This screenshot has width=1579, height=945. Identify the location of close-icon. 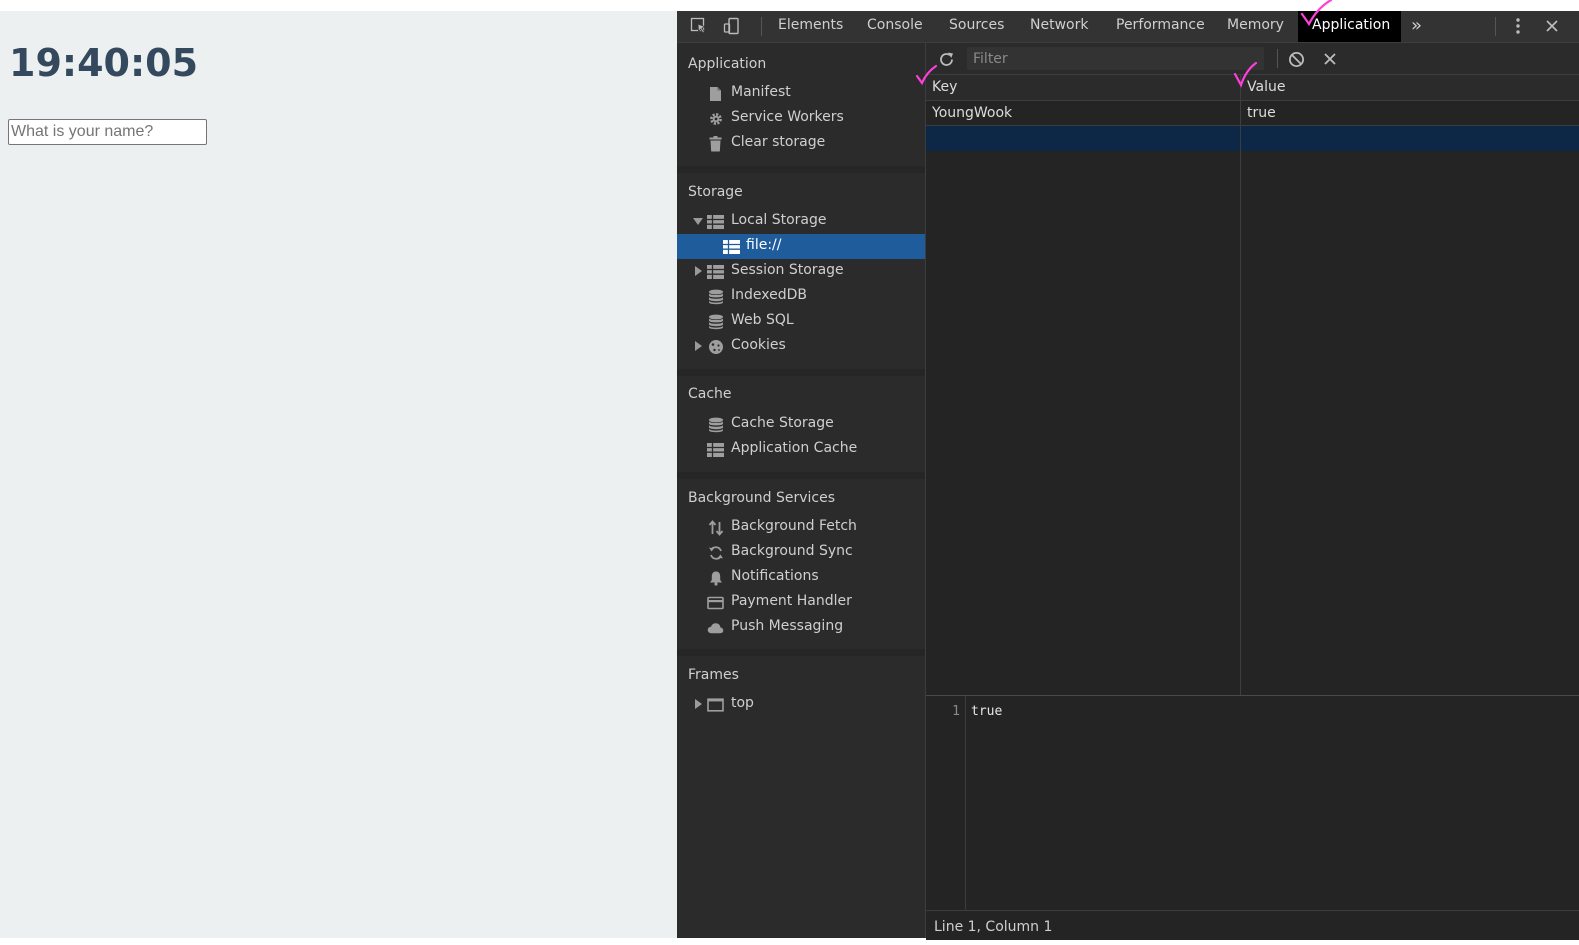
(1552, 26).